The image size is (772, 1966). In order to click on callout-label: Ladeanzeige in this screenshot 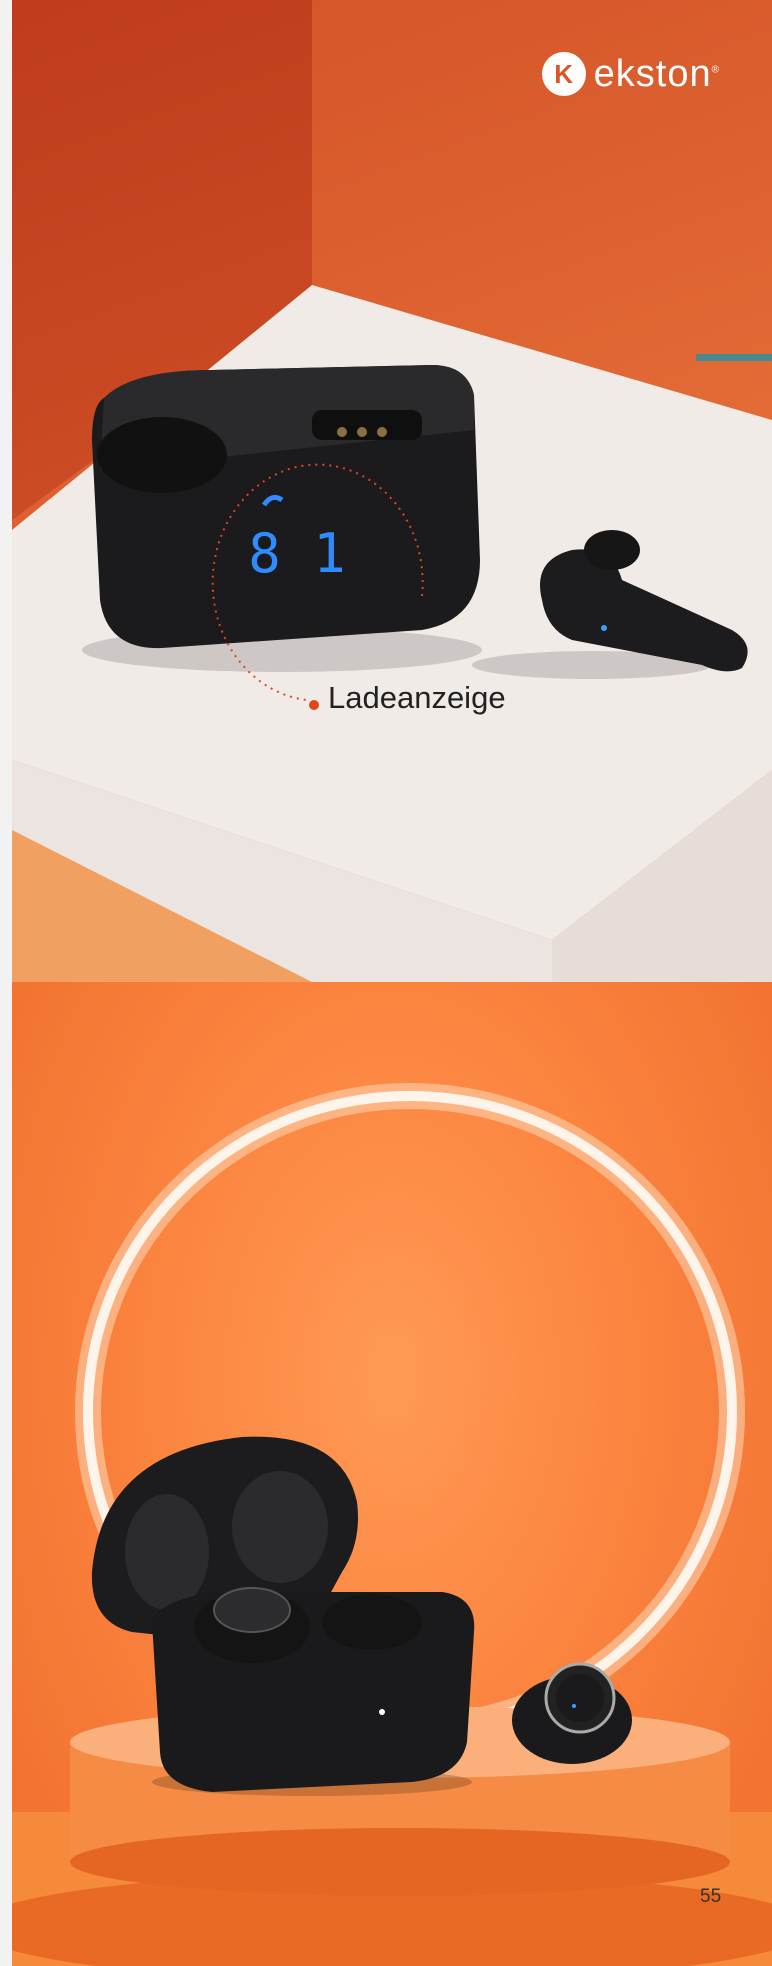, I will do `click(417, 697)`.